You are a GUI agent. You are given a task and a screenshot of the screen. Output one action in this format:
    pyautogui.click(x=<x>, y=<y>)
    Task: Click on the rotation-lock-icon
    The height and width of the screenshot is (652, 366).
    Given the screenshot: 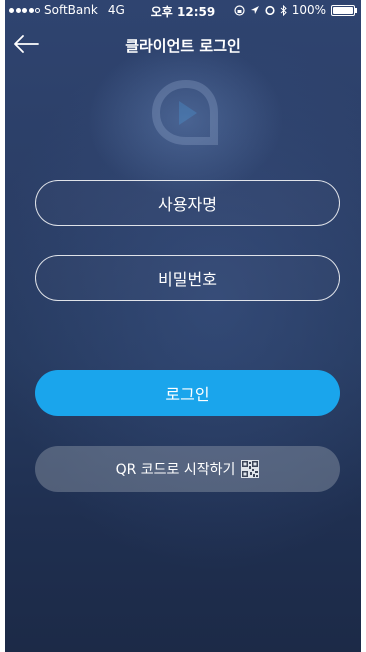 What is the action you would take?
    pyautogui.click(x=239, y=10)
    